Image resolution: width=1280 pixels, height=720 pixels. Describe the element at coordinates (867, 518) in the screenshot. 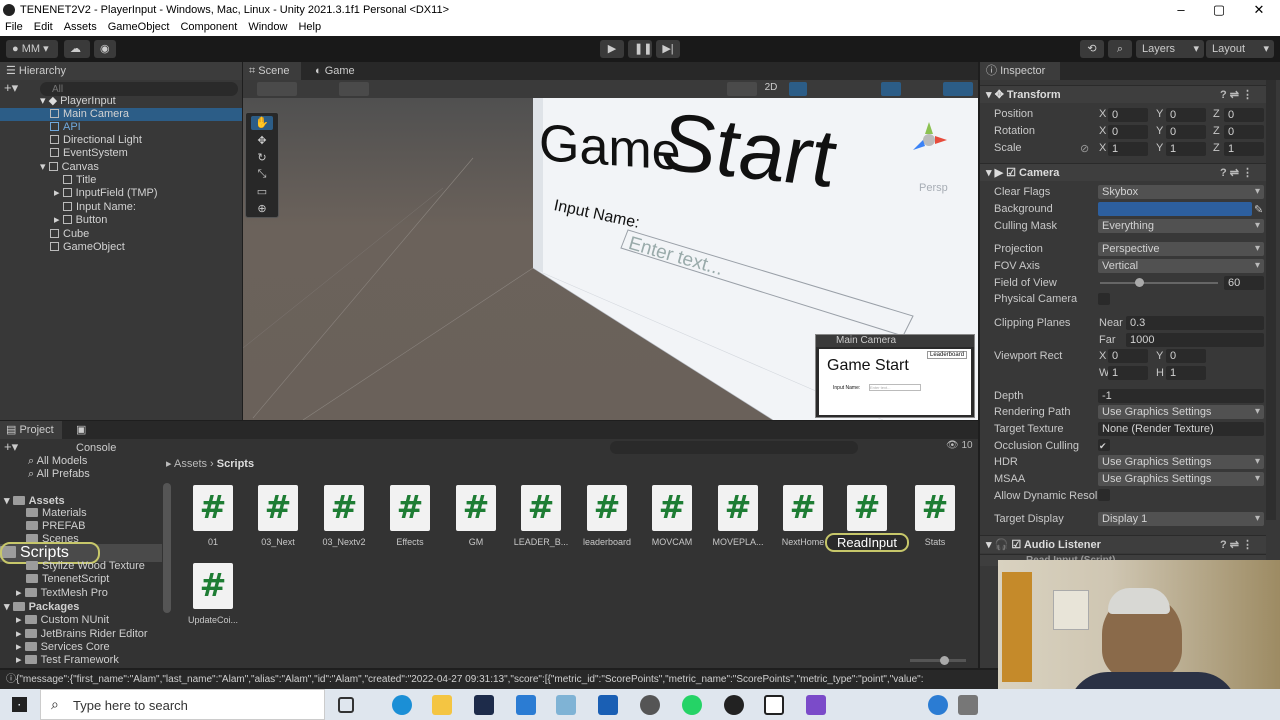

I see `script-asset-readinput: # ReadInput` at that location.